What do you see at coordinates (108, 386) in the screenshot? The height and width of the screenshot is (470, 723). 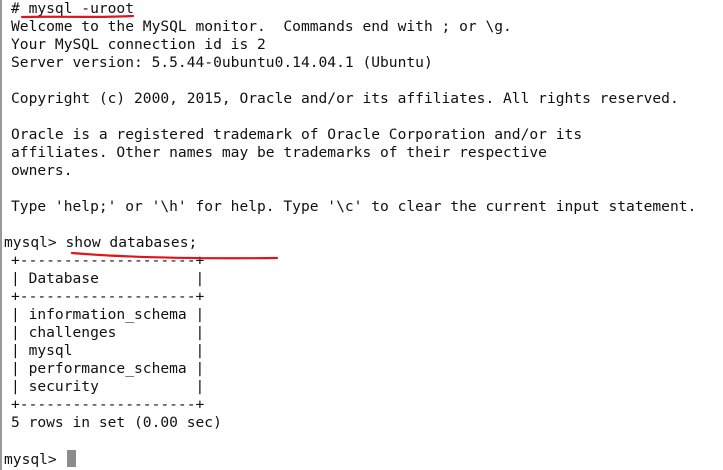 I see `table-row: | security |` at bounding box center [108, 386].